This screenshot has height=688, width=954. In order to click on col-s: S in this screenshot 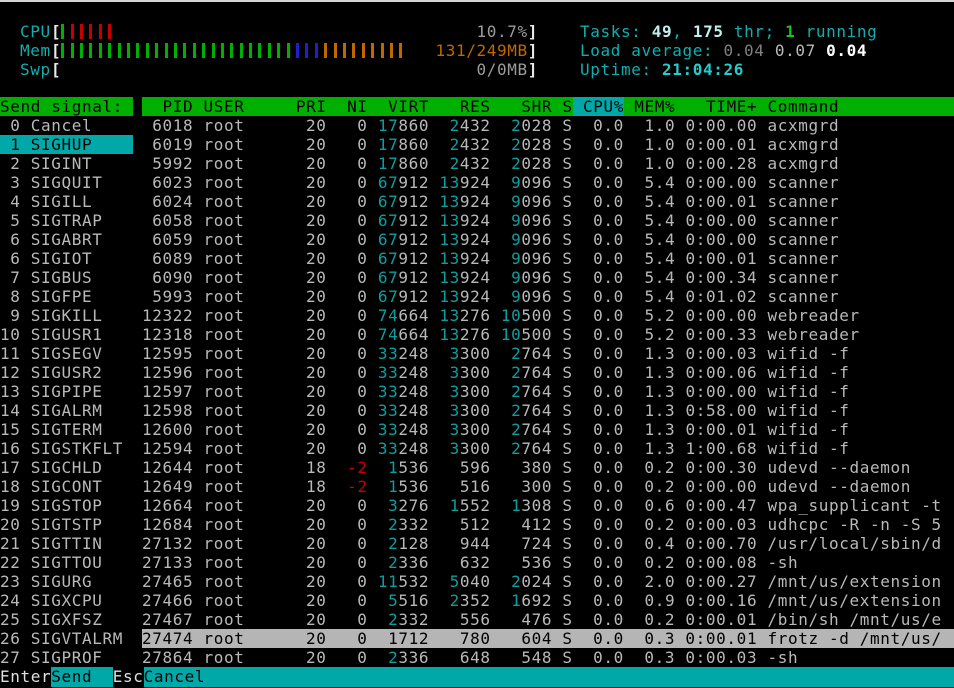, I will do `click(562, 106)`.